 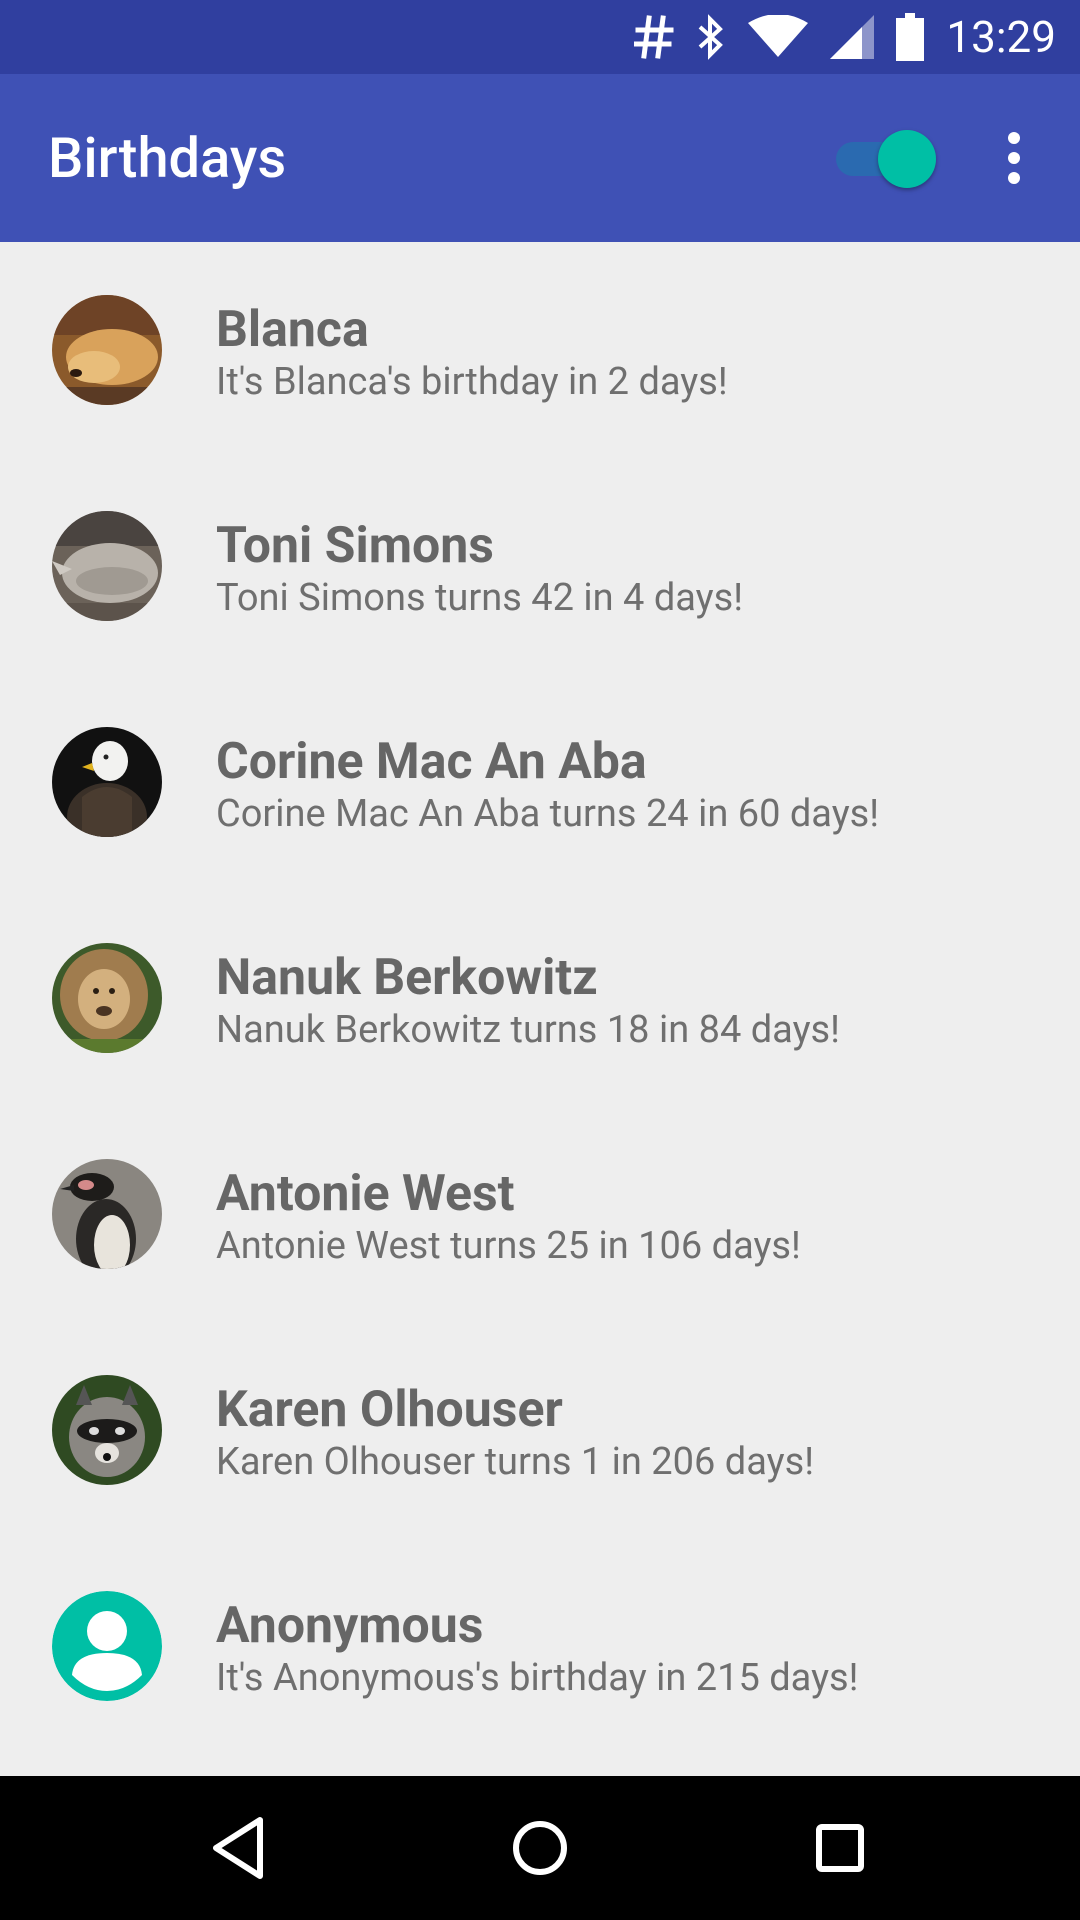 I want to click on birthday-message: Toni Simons turns 42 in 4 days!, so click(x=480, y=598).